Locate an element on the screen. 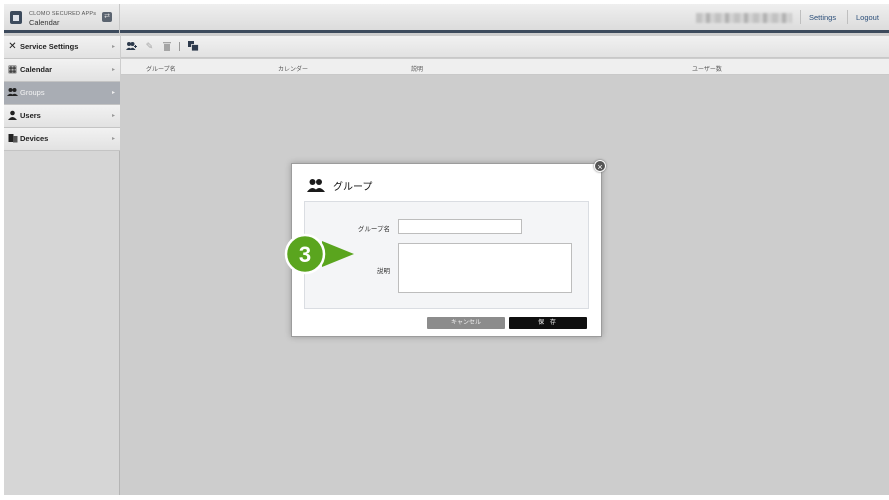 The width and height of the screenshot is (889, 500). app-name: Calendar is located at coordinates (44, 22).